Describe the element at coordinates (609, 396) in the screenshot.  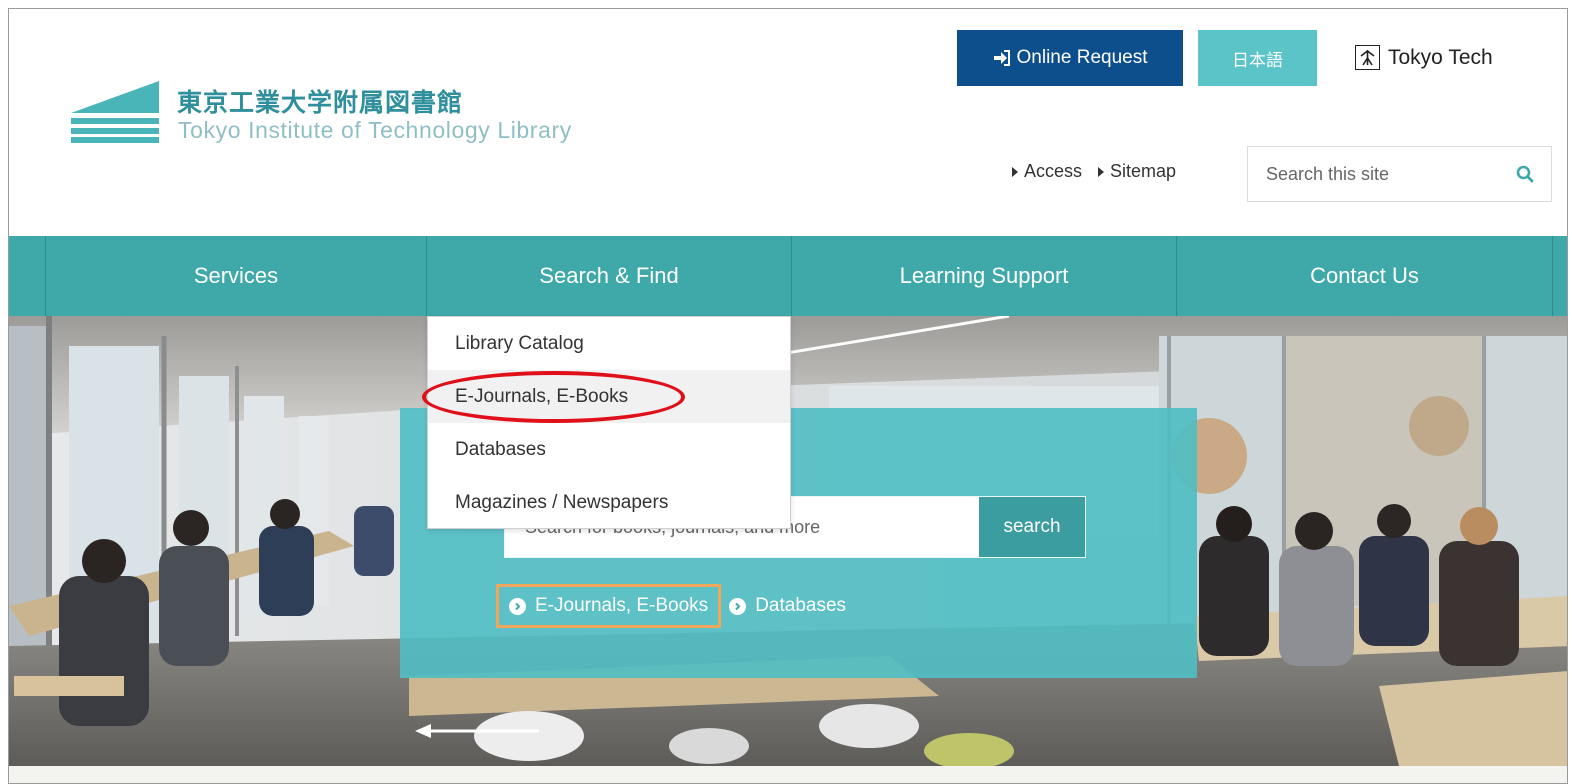
I see `menu-item-ejournals-ebooks: E-Journals, E-Books` at that location.